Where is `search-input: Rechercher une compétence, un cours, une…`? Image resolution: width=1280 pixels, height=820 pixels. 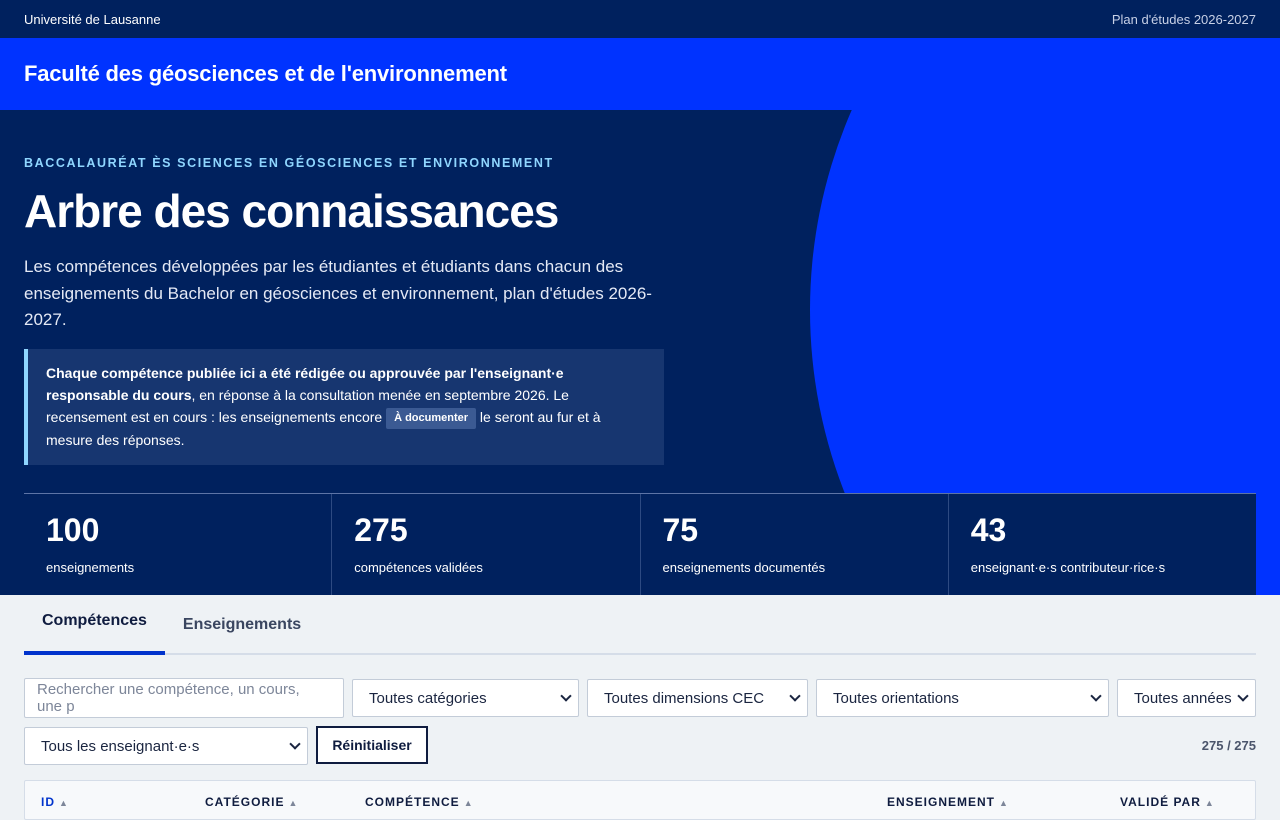
search-input: Rechercher une compétence, un cours, une… is located at coordinates (184, 698).